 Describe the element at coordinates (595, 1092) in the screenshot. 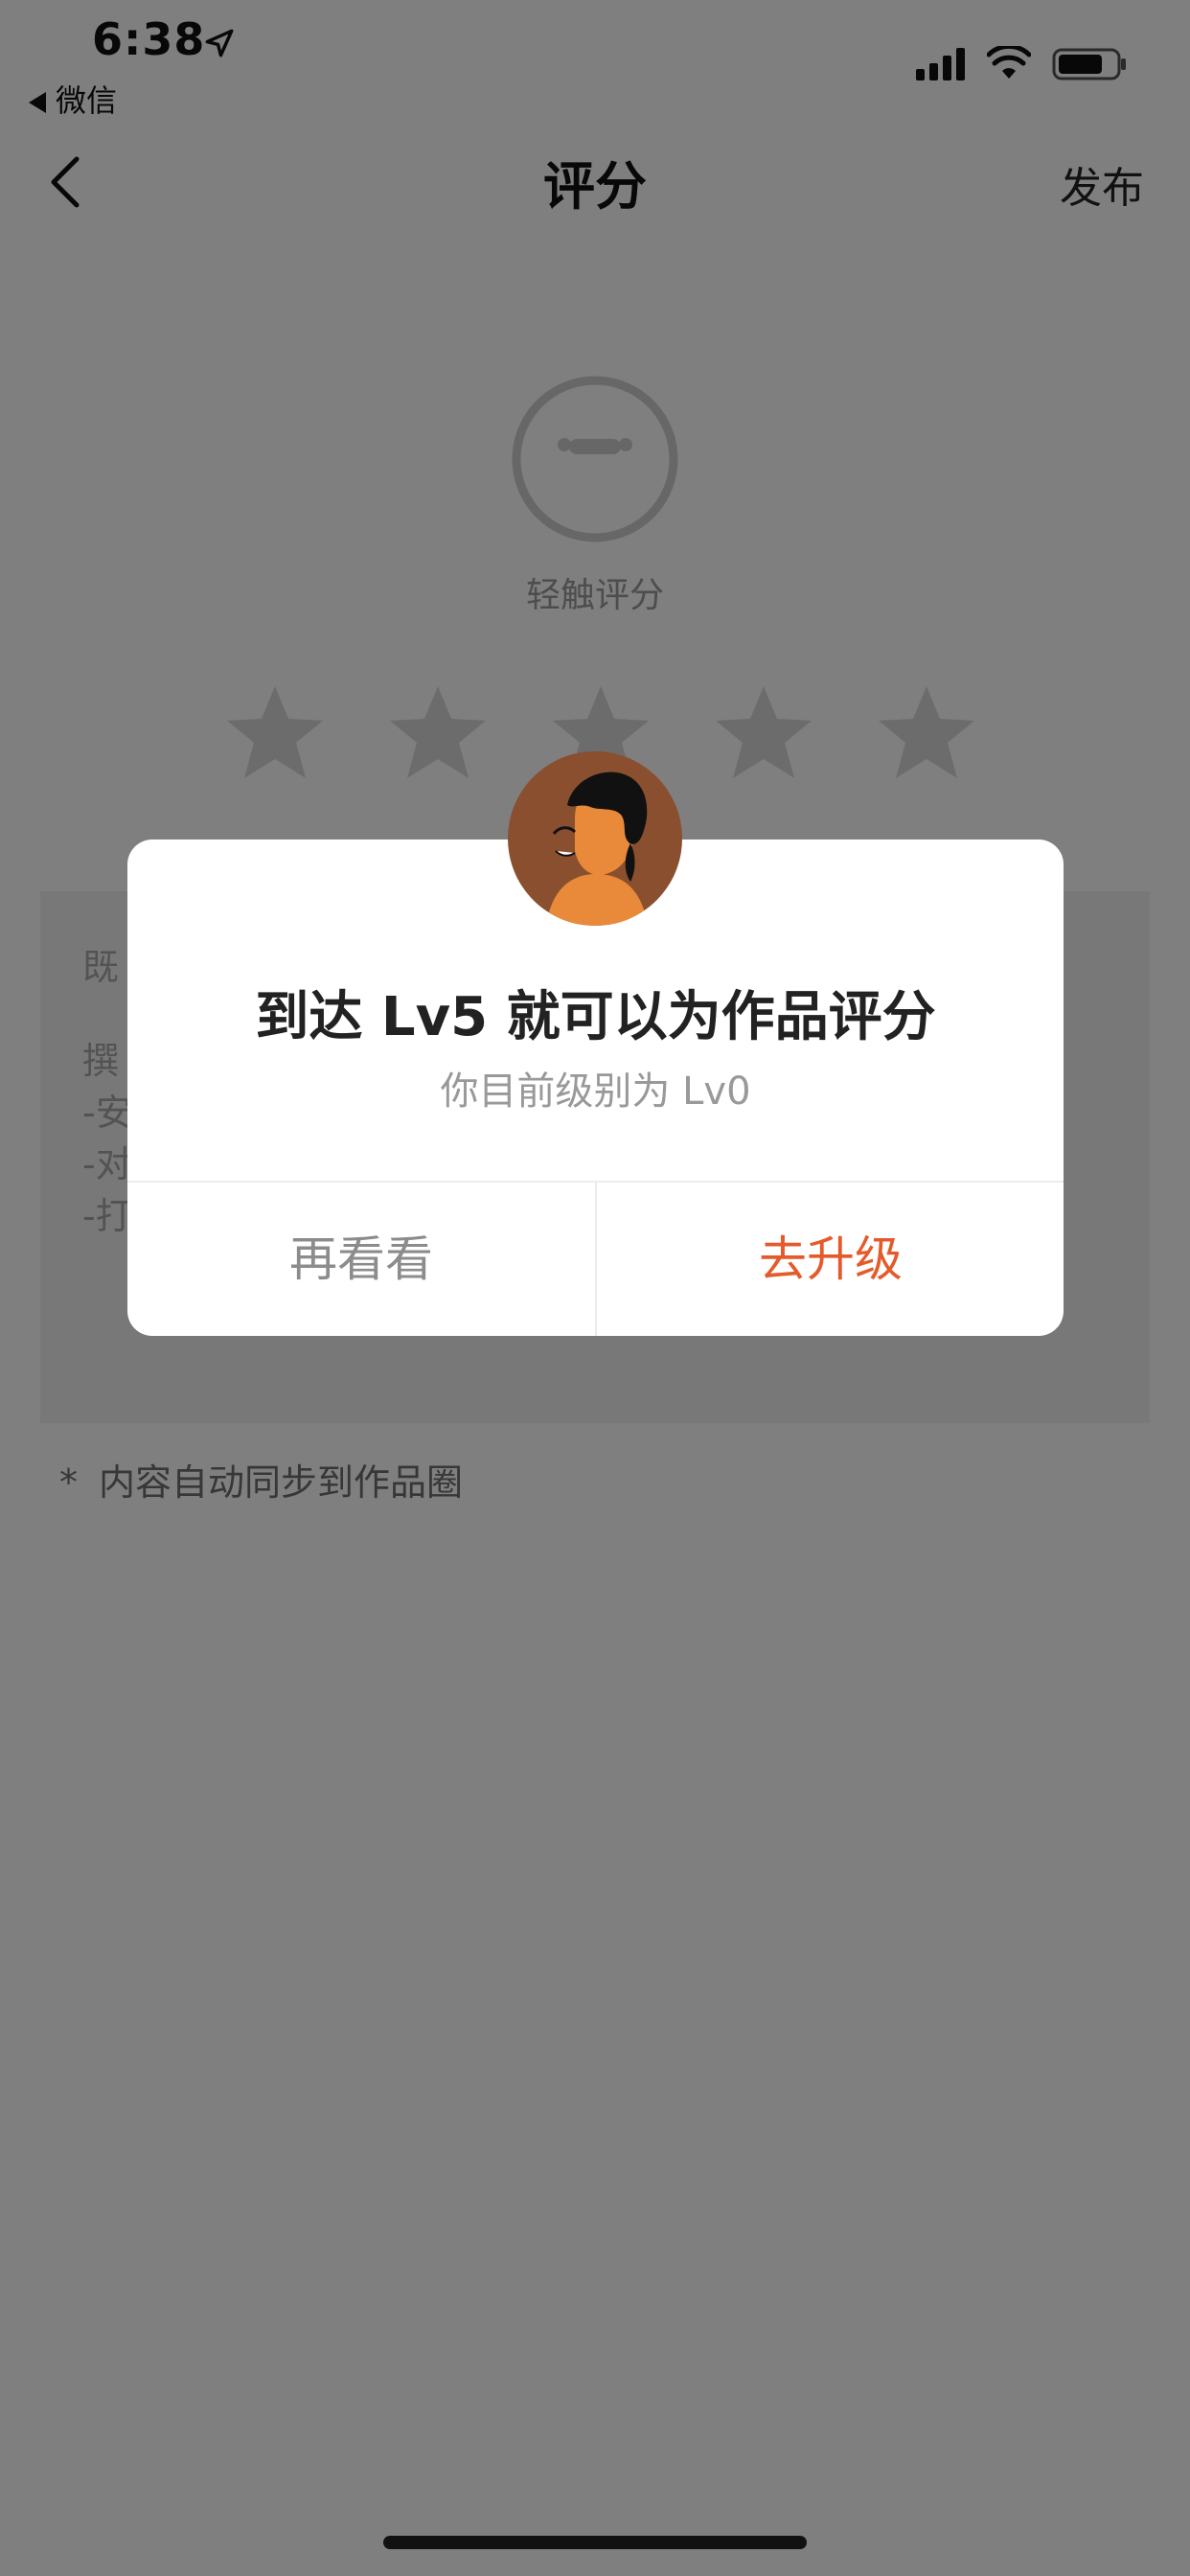

I see `dialog-subtitle: 你目前级别为 Lv0` at that location.